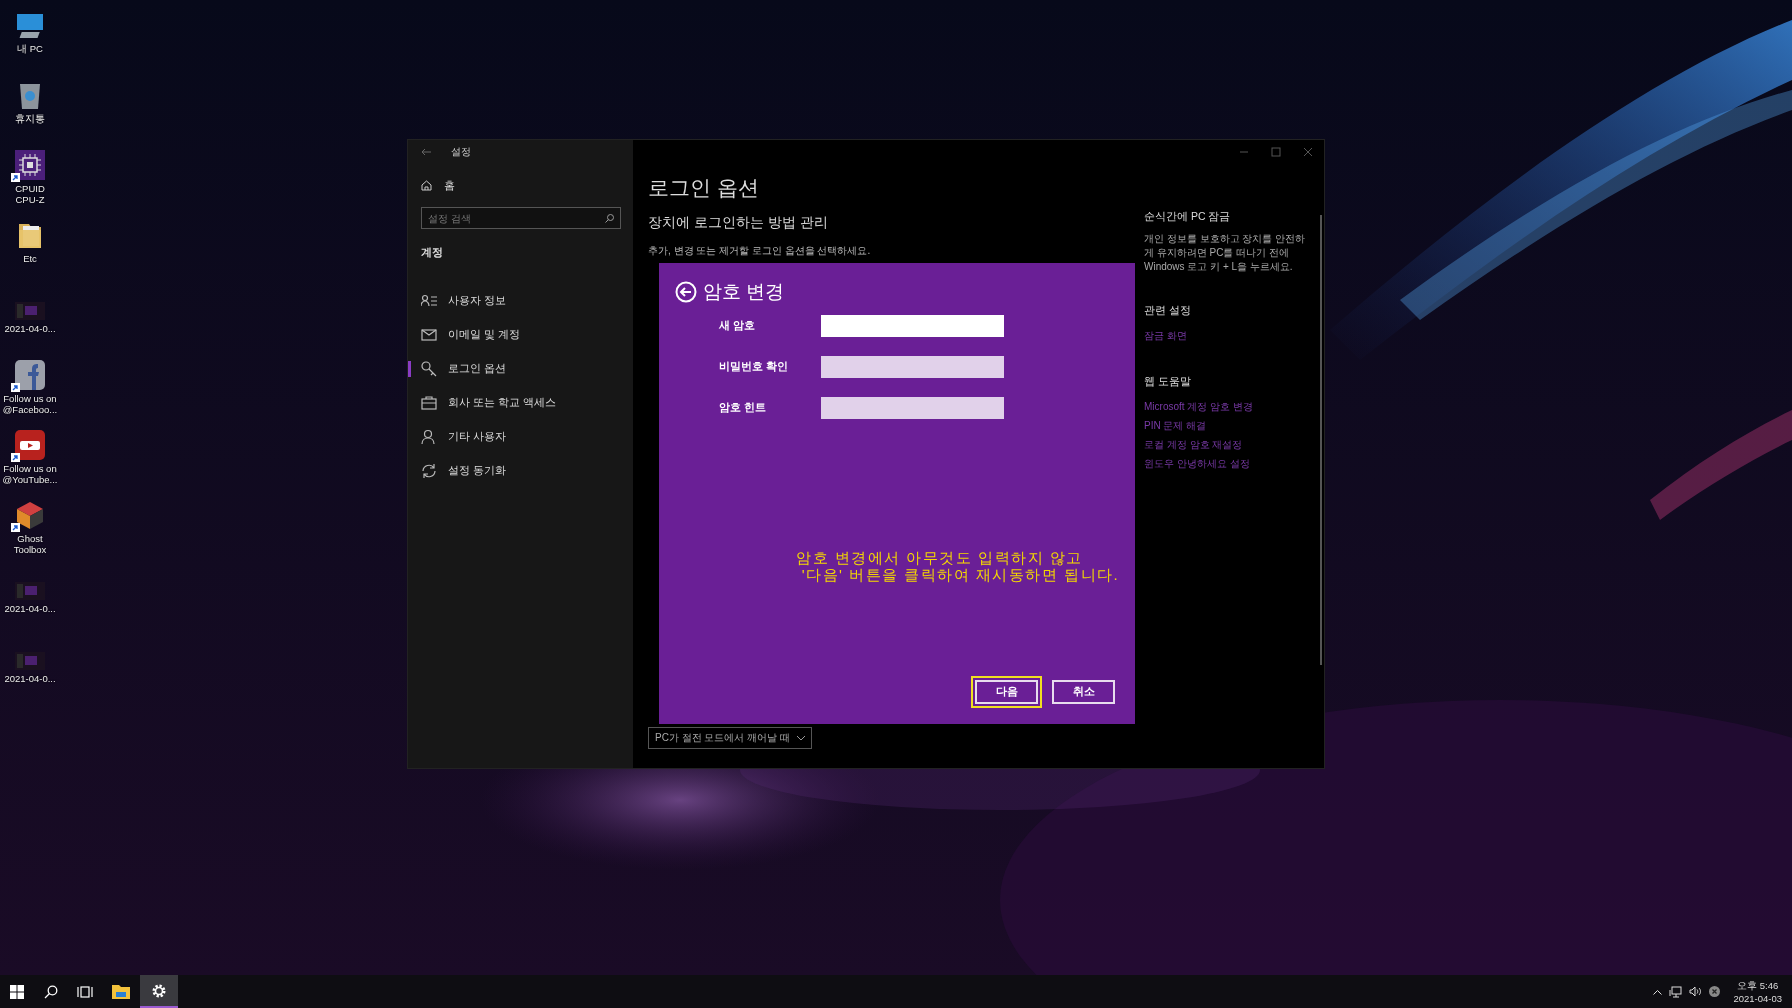 Image resolution: width=1792 pixels, height=1008 pixels. What do you see at coordinates (429, 471) in the screenshot?
I see `sync-icon` at bounding box center [429, 471].